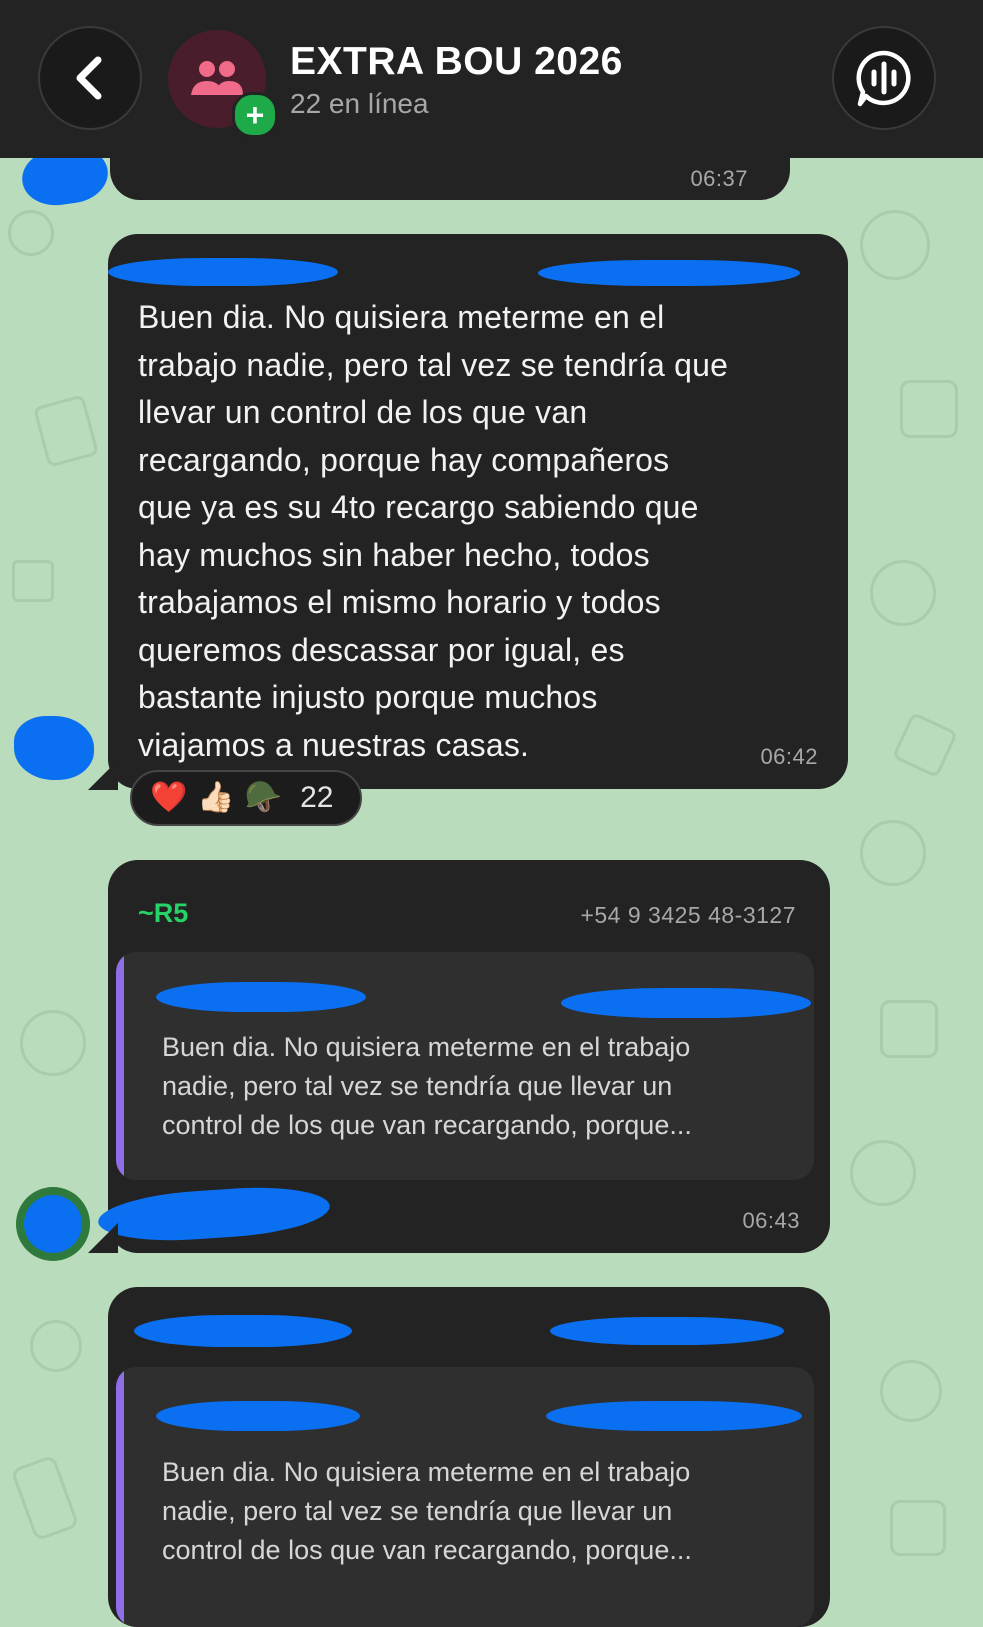 The image size is (983, 1627). Describe the element at coordinates (688, 915) in the screenshot. I see `sender-phone: +54 9 3425 48-3127` at that location.